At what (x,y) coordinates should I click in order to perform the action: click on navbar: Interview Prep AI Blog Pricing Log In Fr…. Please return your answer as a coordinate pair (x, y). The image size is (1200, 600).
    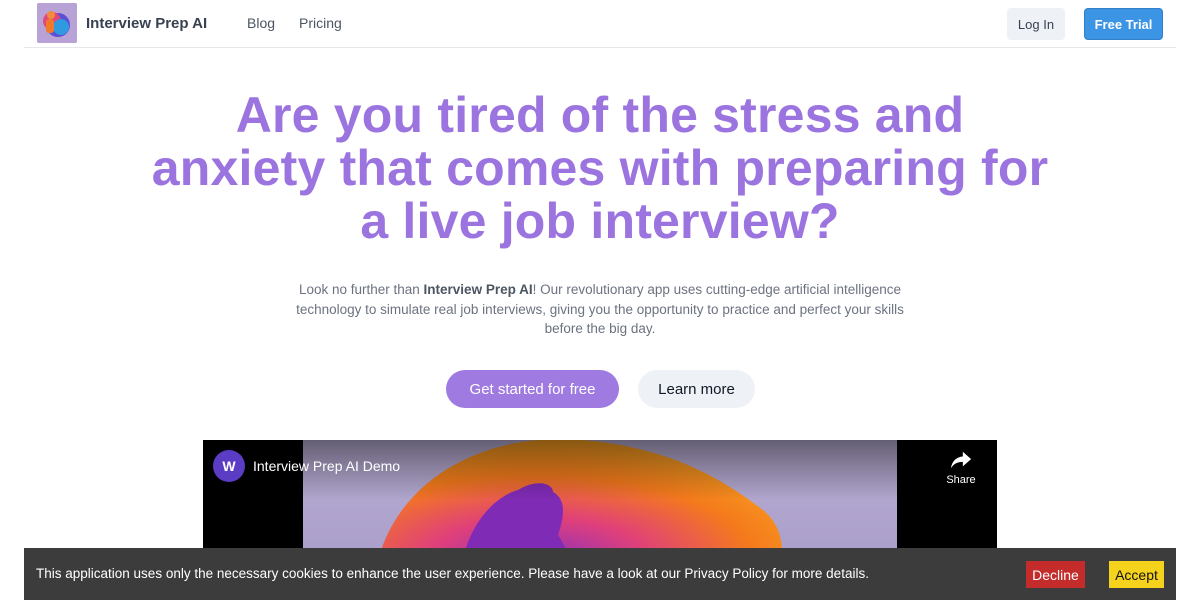
    Looking at the image, I should click on (600, 24).